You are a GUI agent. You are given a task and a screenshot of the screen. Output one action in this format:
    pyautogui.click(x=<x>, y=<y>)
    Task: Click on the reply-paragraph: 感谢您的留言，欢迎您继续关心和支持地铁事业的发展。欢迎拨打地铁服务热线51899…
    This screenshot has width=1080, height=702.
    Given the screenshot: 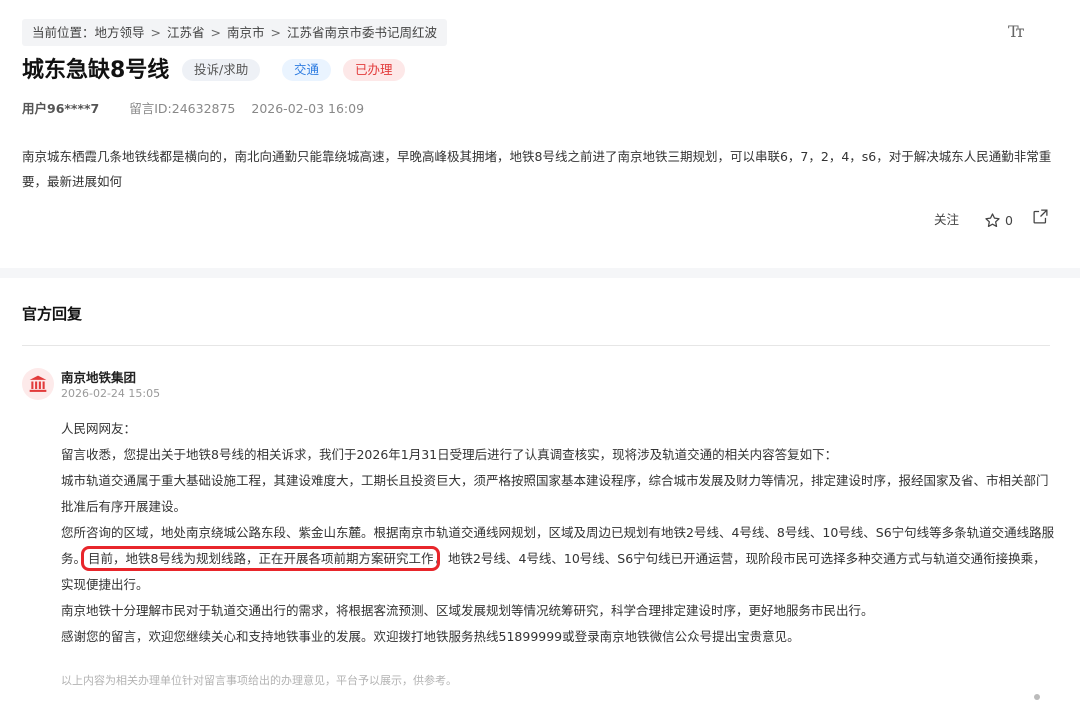 What is the action you would take?
    pyautogui.click(x=430, y=636)
    